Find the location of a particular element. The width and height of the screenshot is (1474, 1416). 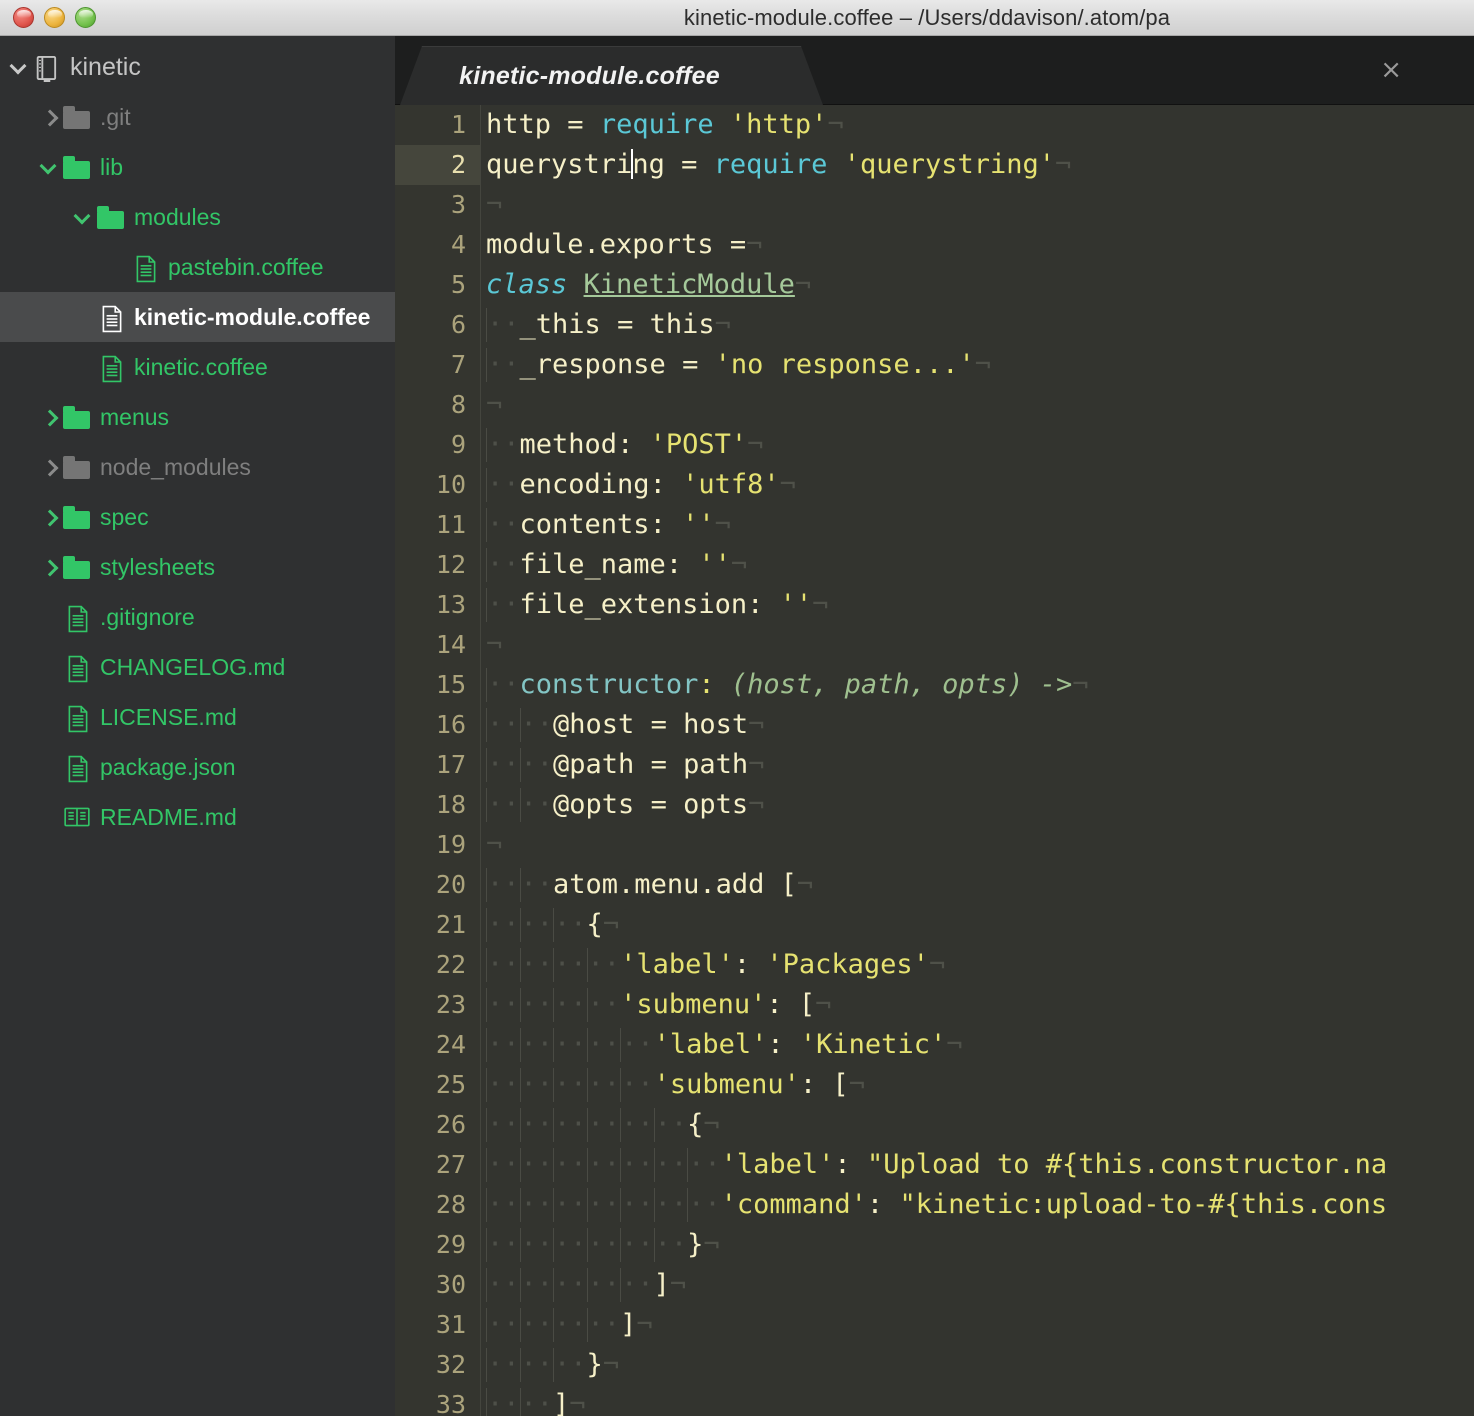

line-content: ····@host = host¬ is located at coordinates (977, 725).